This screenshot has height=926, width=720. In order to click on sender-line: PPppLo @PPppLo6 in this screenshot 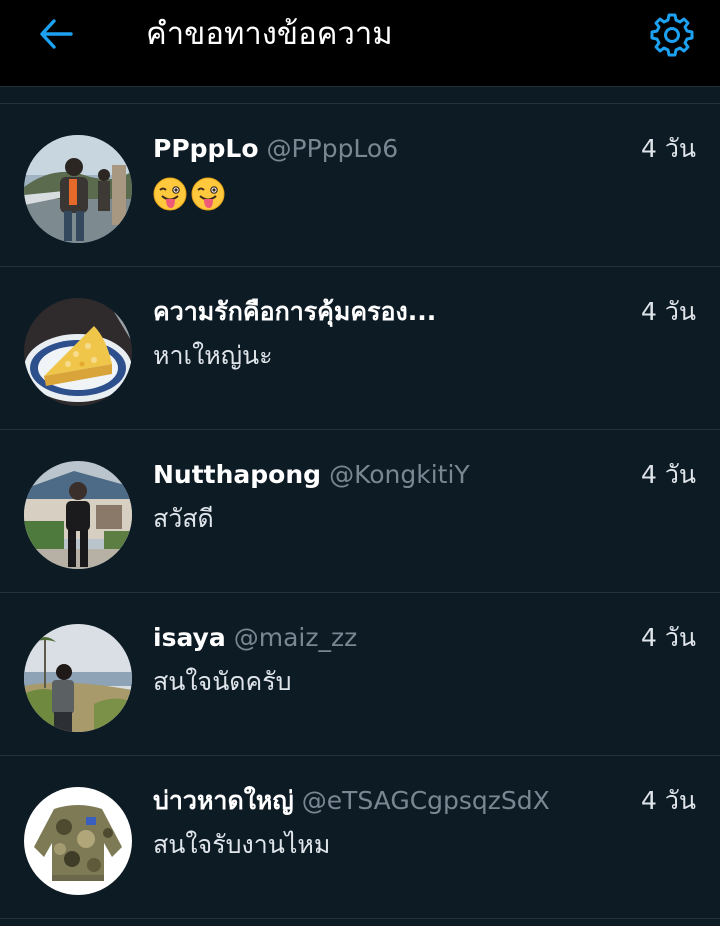, I will do `click(388, 149)`.